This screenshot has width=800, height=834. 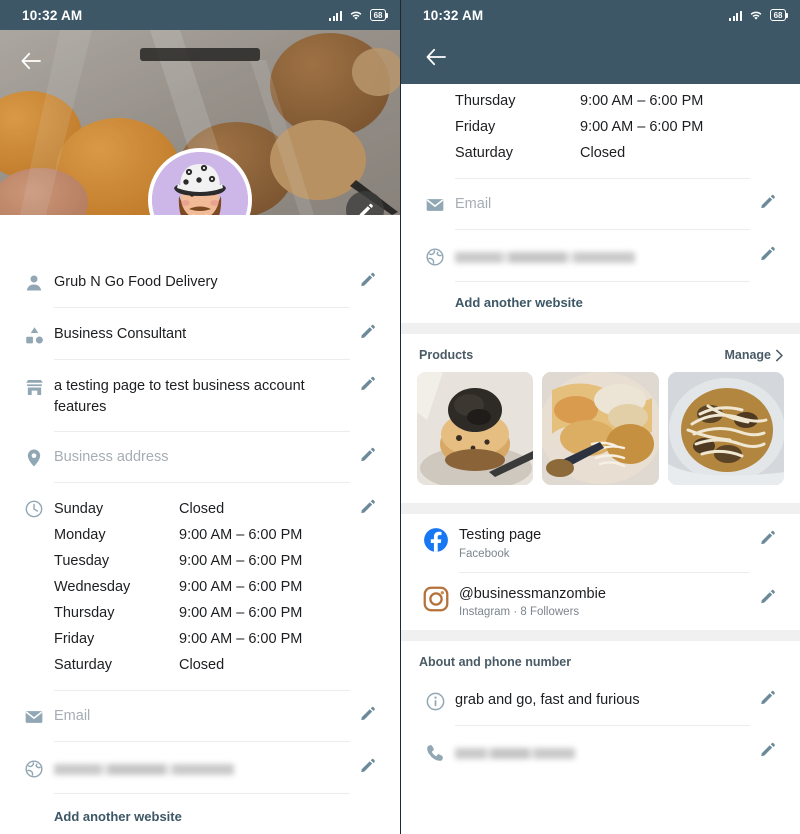 What do you see at coordinates (34, 379) in the screenshot?
I see `storefront-icon` at bounding box center [34, 379].